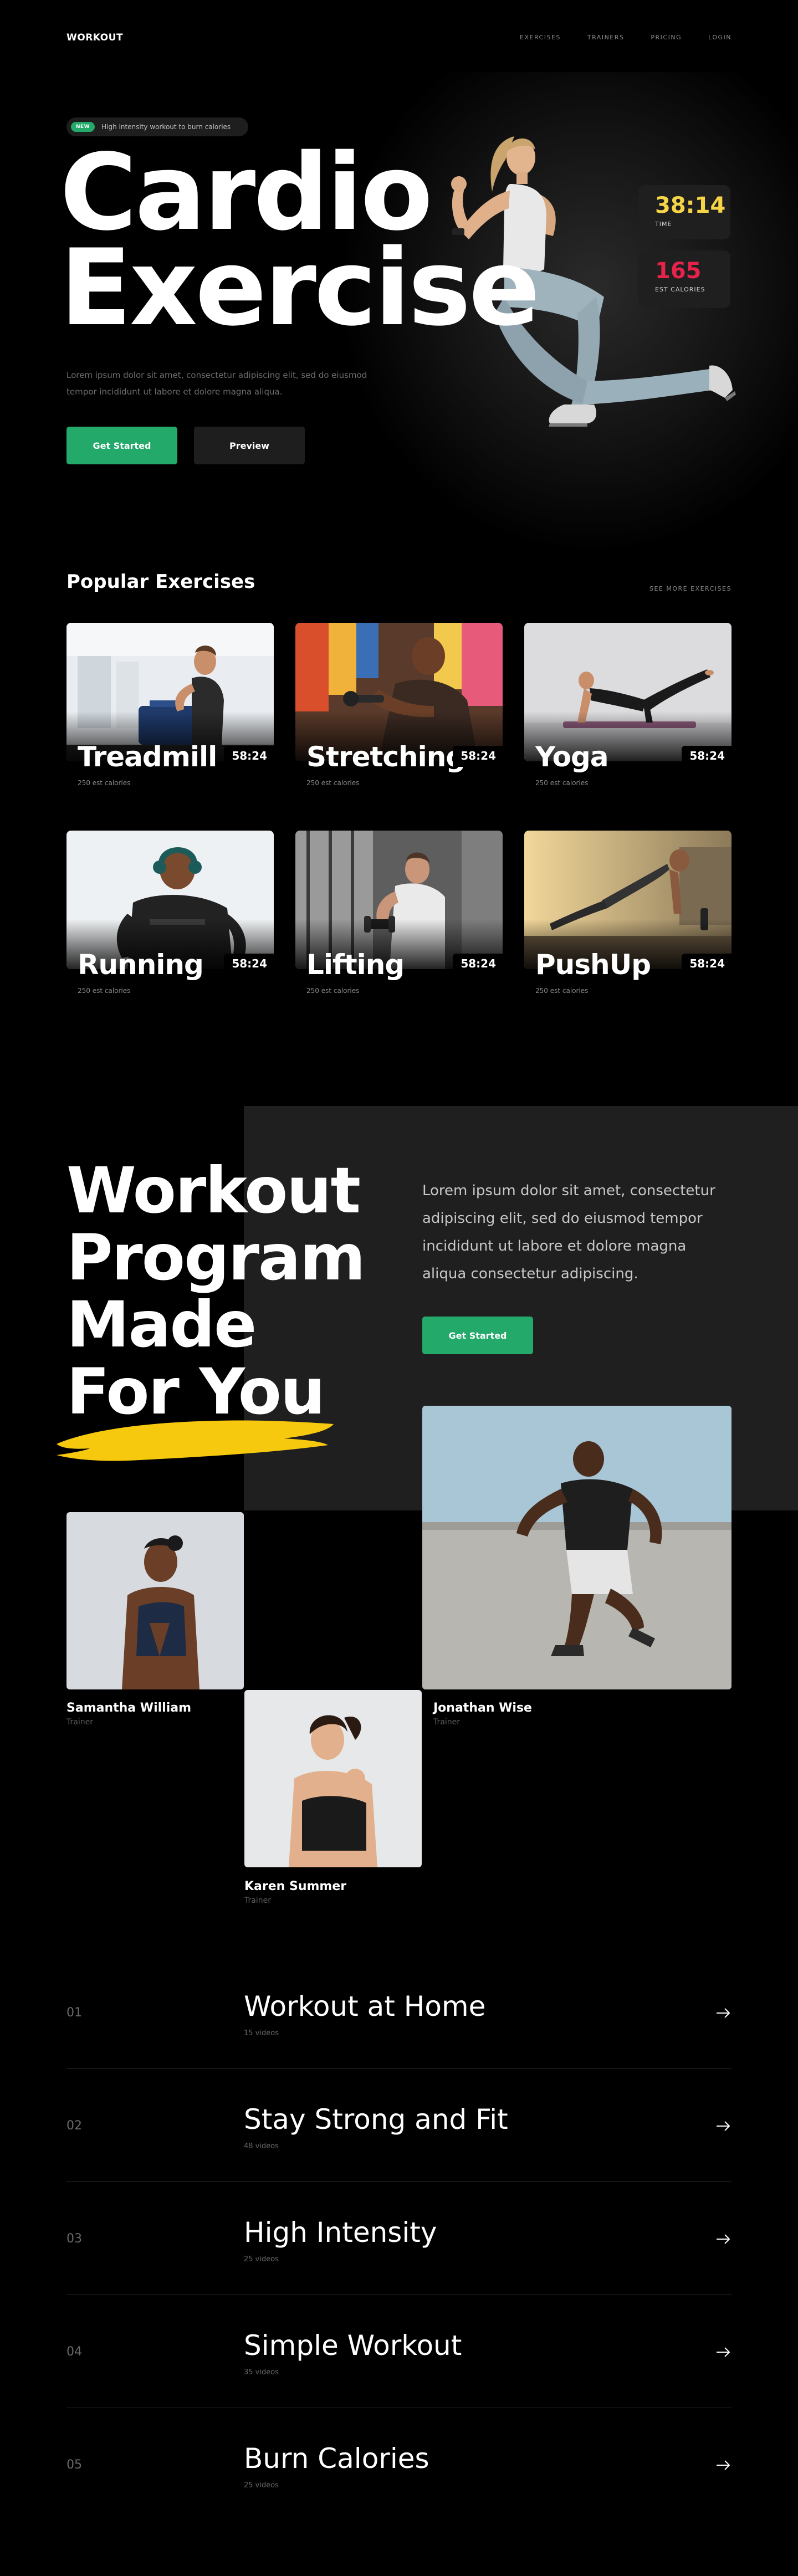 The image size is (798, 2576). I want to click on workout-number: 03, so click(74, 2239).